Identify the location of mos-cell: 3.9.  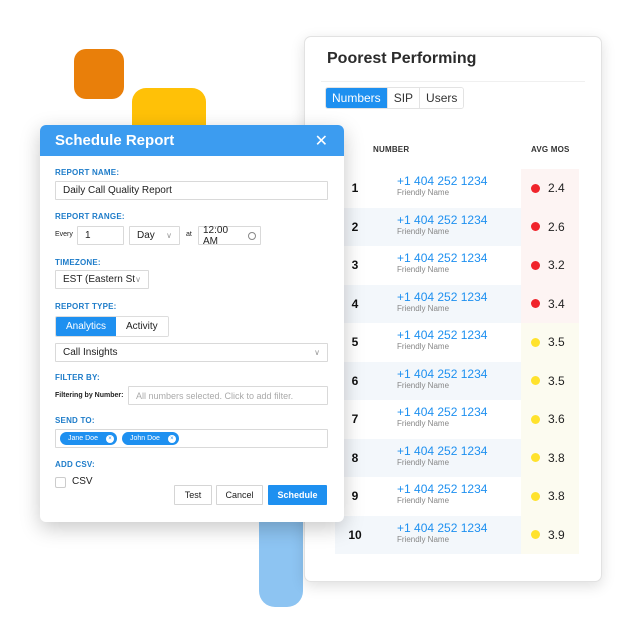
(548, 535).